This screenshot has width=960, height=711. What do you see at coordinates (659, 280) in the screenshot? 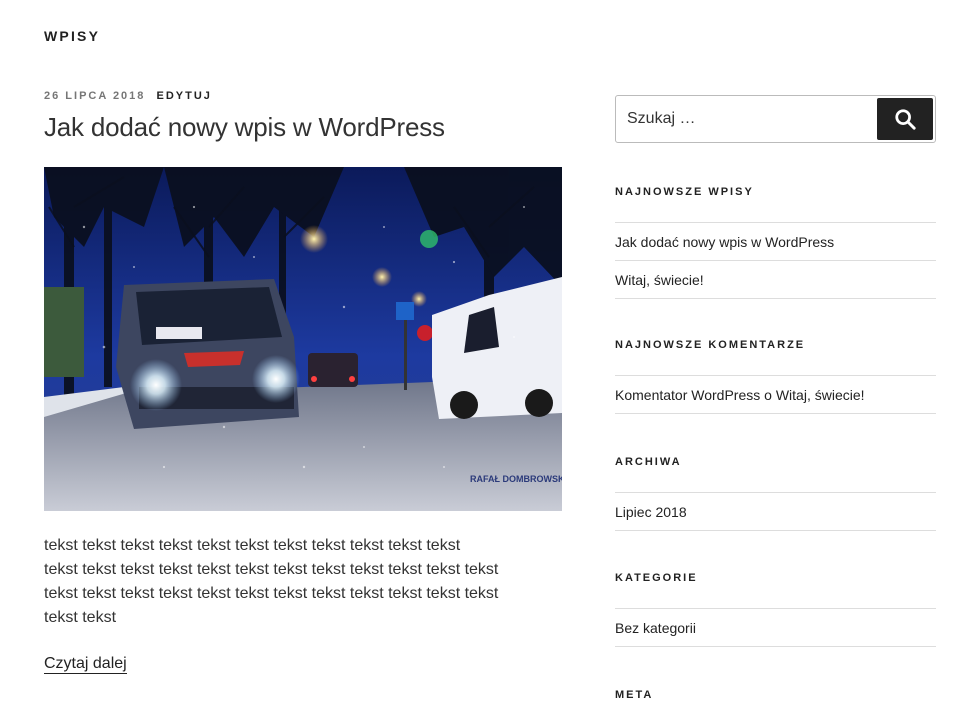
I see `recent-post-link: Witaj, świecie!` at bounding box center [659, 280].